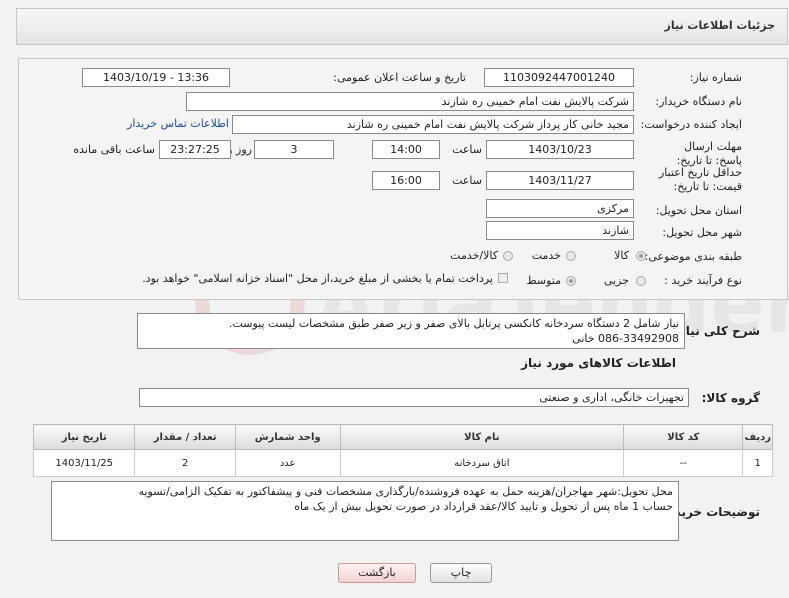  Describe the element at coordinates (406, 149) in the screenshot. I see `deadline-time-field: 14:00` at that location.